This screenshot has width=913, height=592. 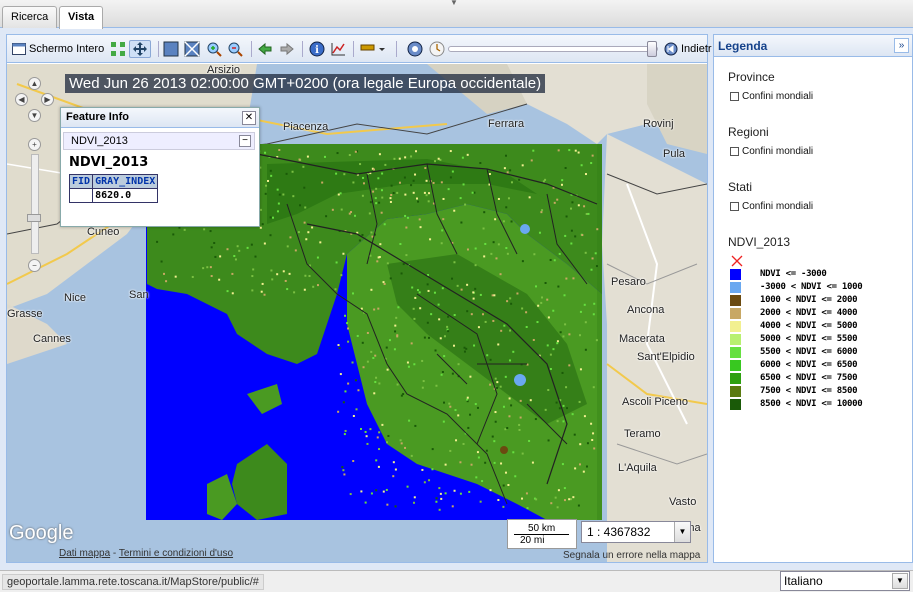 What do you see at coordinates (796, 404) in the screenshot?
I see `ndvi-legend-row: 8500 < NDVI <= 10000` at bounding box center [796, 404].